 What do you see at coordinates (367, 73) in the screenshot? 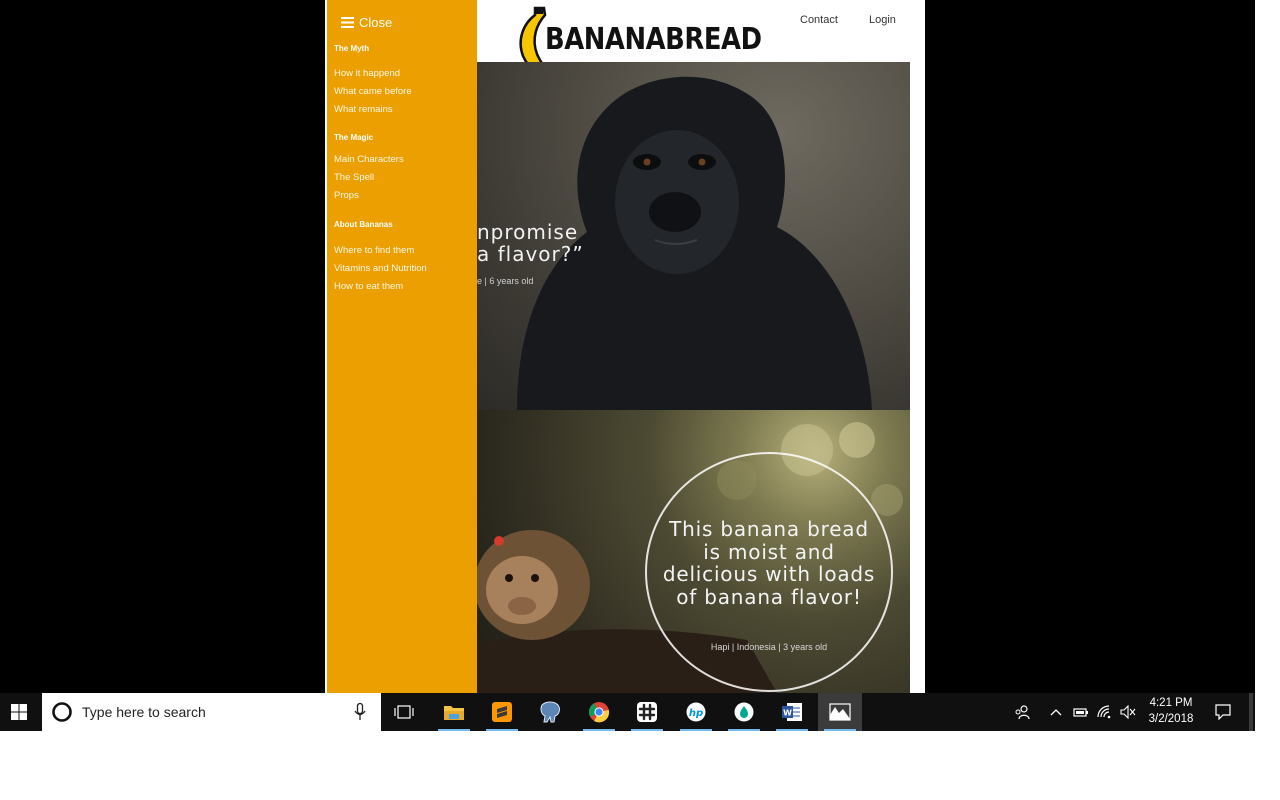
I see `menu-item-how-it-happend: How it happend` at bounding box center [367, 73].